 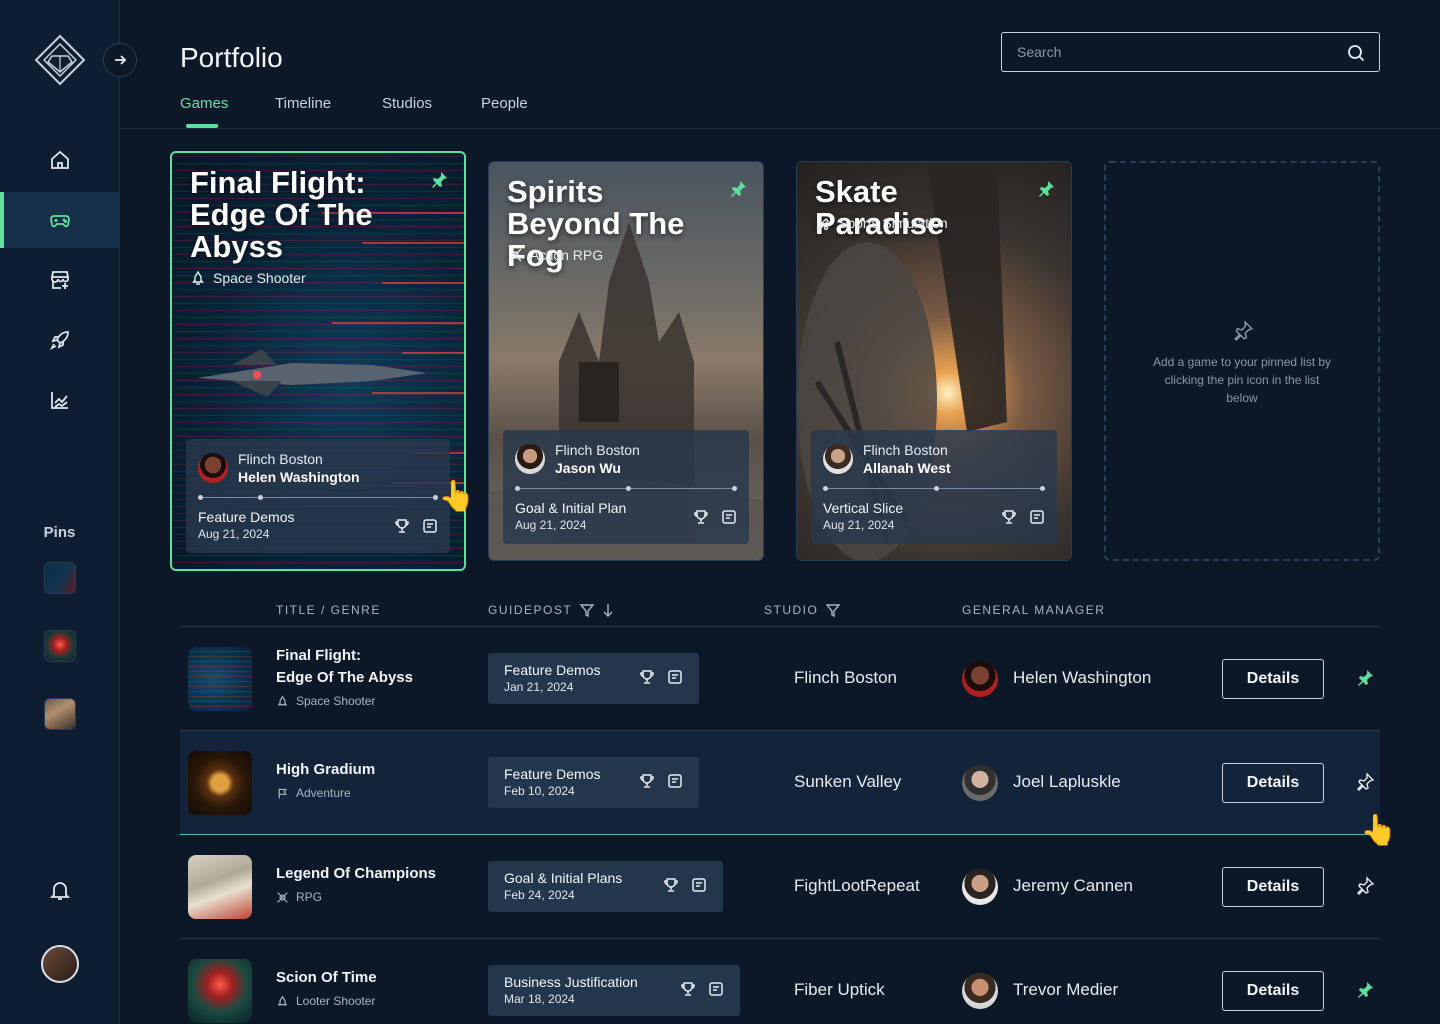 I want to click on rocket-icon, so click(x=59, y=341).